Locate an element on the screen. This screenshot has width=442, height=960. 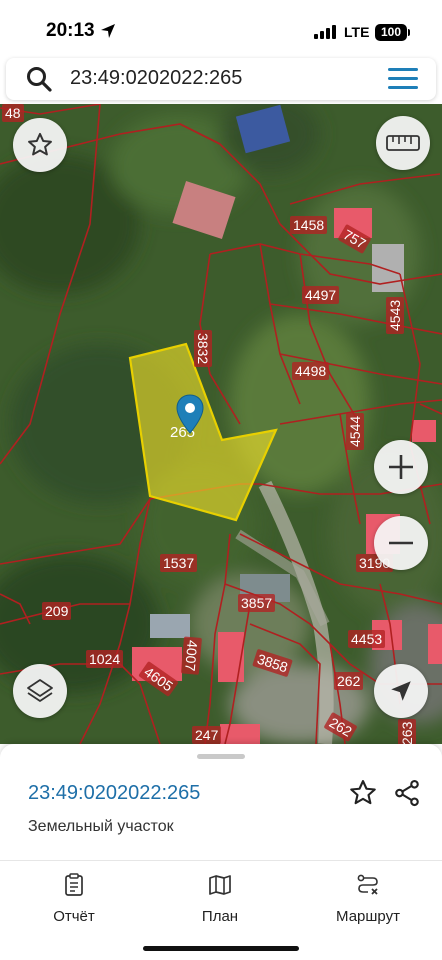
minus-icon is located at coordinates (401, 543).